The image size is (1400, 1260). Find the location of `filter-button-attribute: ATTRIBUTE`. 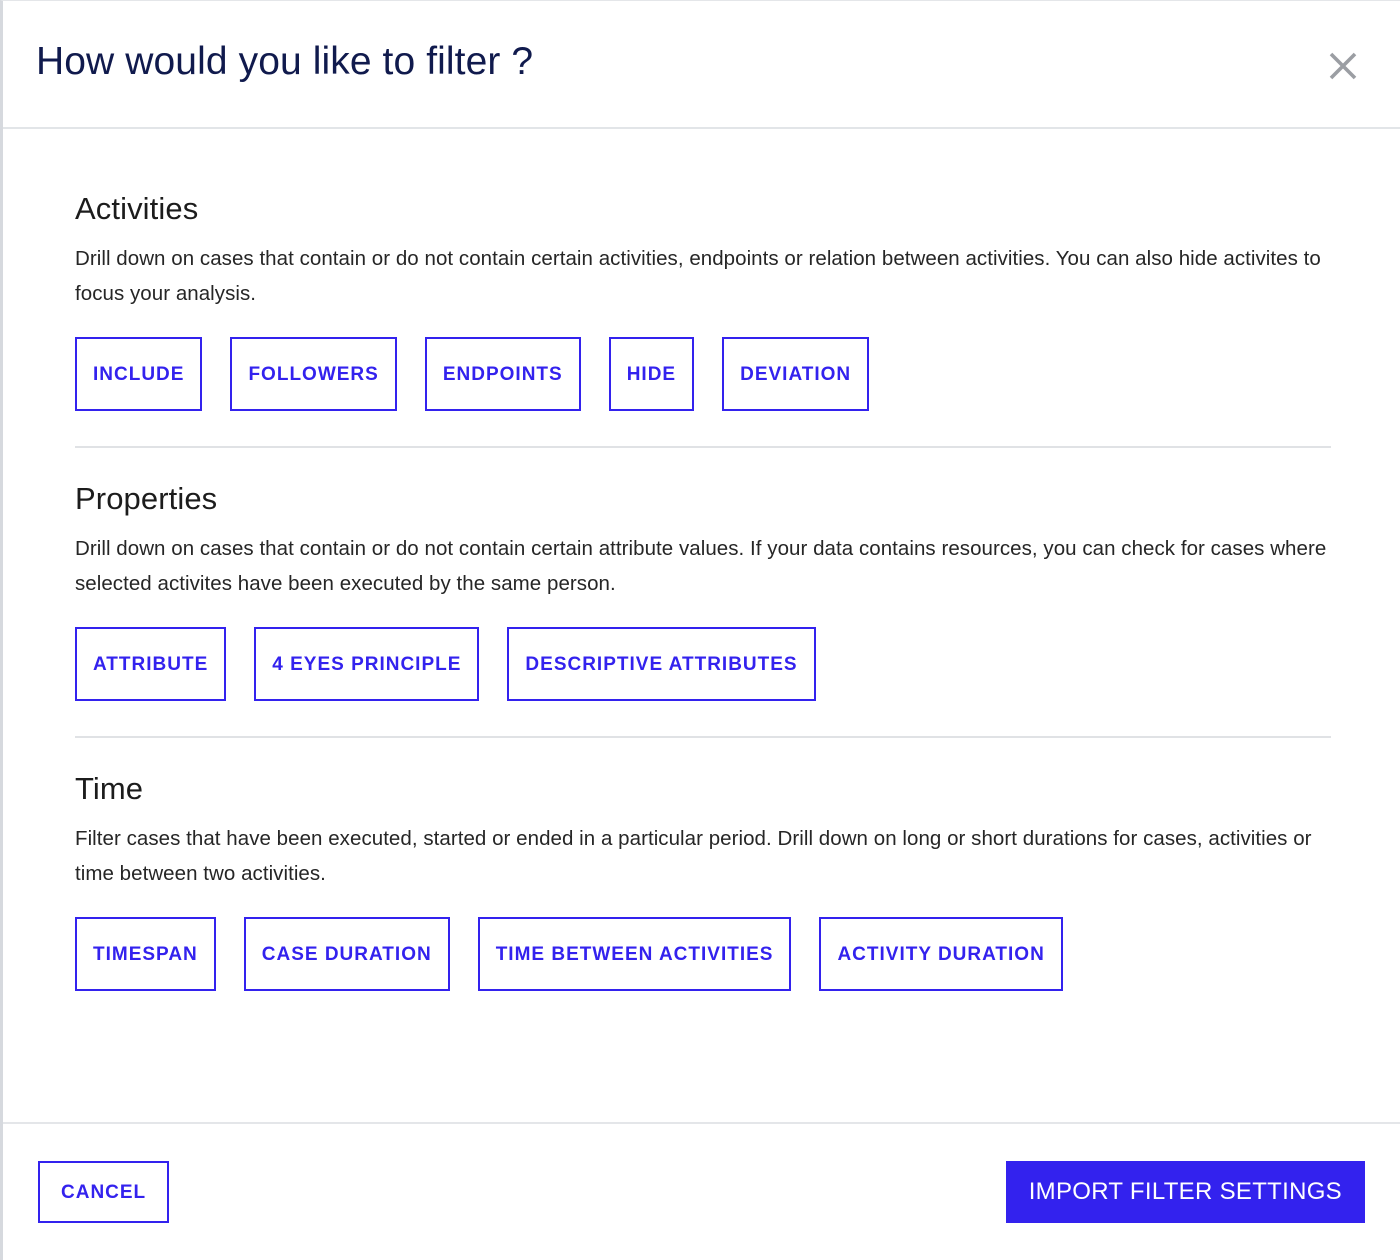

filter-button-attribute: ATTRIBUTE is located at coordinates (151, 664).